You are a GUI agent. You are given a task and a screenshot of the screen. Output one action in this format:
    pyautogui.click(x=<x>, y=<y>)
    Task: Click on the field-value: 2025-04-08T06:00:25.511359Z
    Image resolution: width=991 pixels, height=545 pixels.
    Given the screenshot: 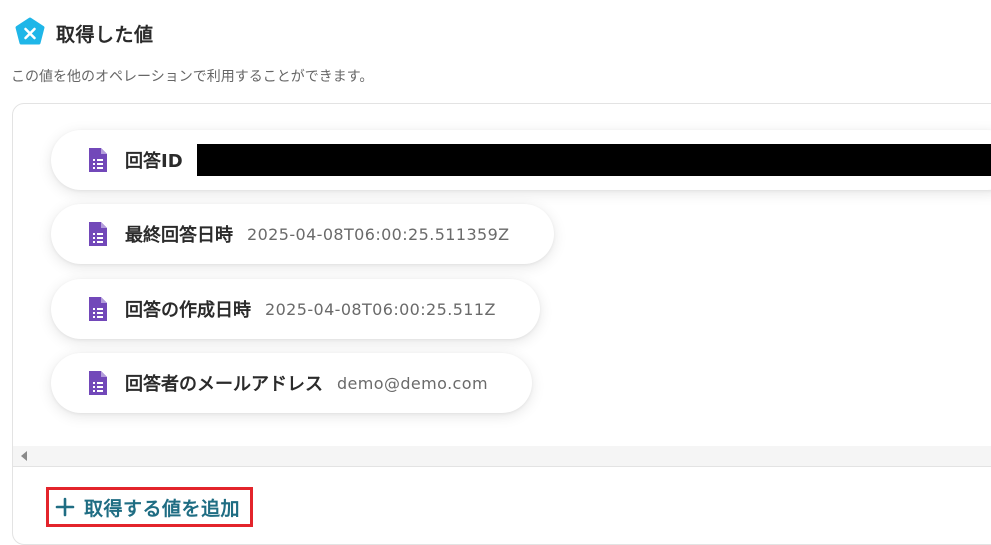 What is the action you would take?
    pyautogui.click(x=378, y=234)
    